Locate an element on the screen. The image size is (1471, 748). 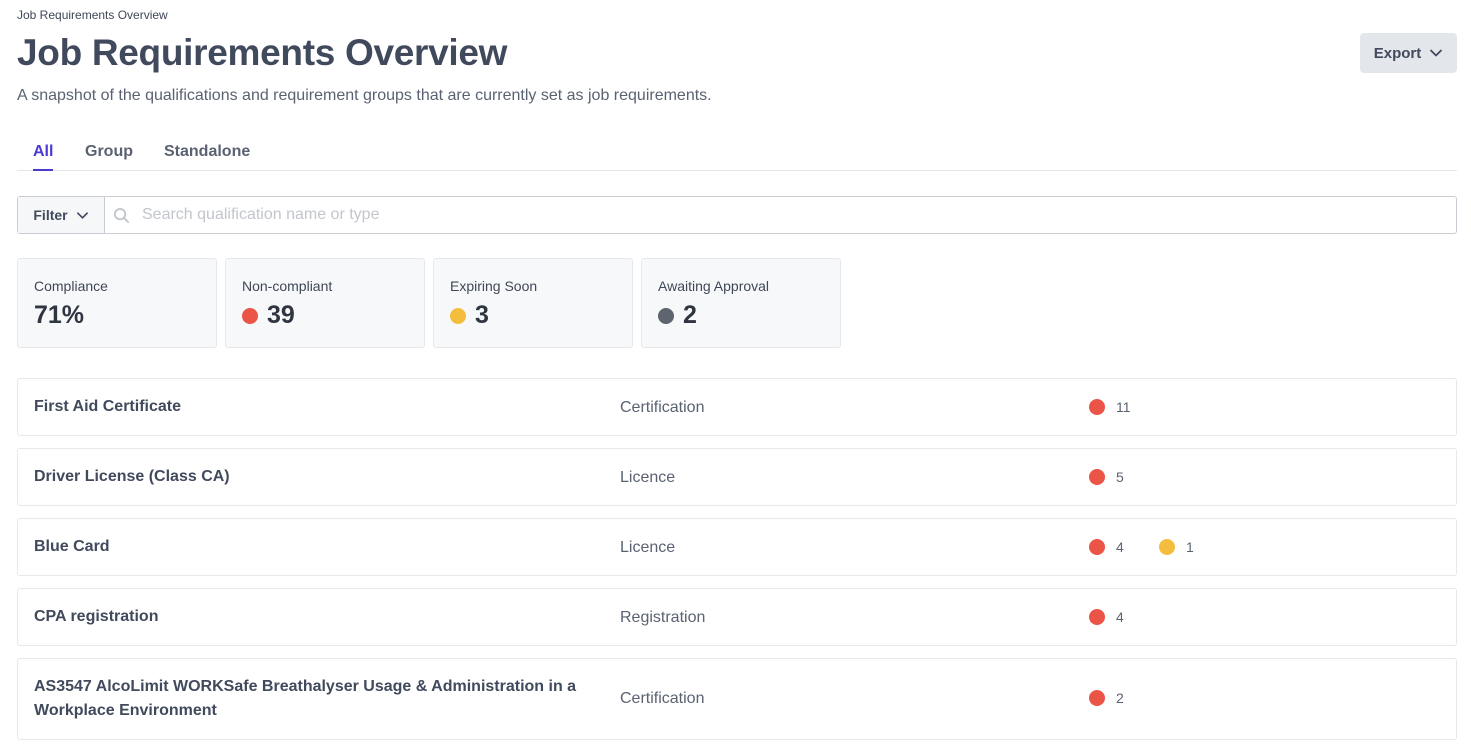
table-row: CPA registration Registration 4 is located at coordinates (737, 617).